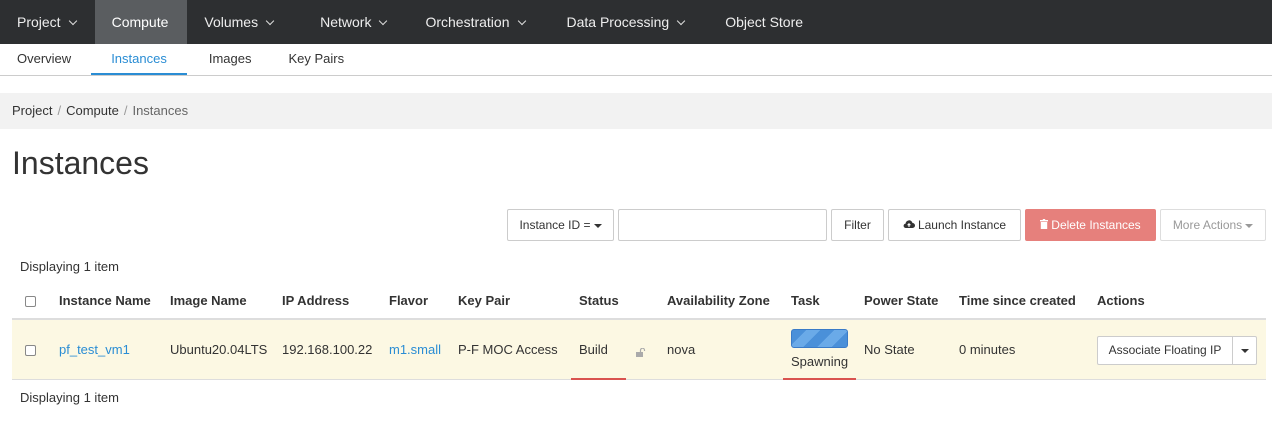 The image size is (1272, 435). Describe the element at coordinates (94, 350) in the screenshot. I see `instance-name-link: pf_test_vm1` at that location.